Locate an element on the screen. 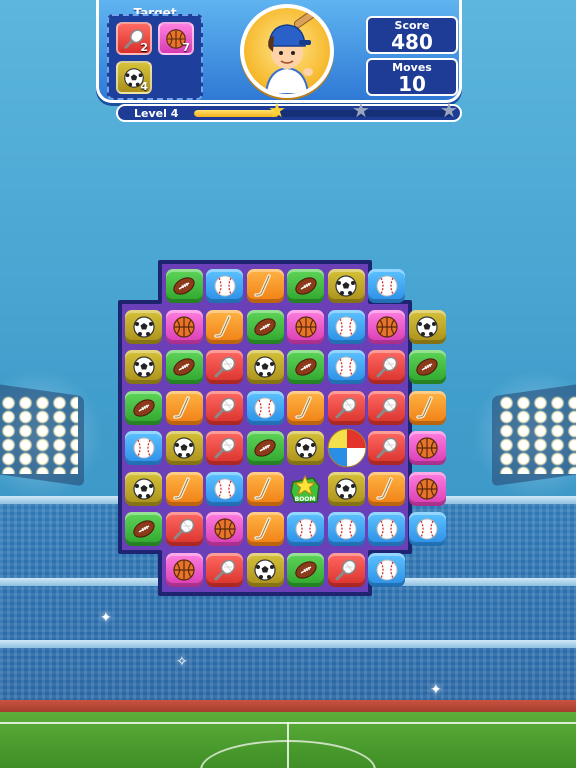 The image size is (576, 768). stadium-light-right is located at coordinates (524, 435).